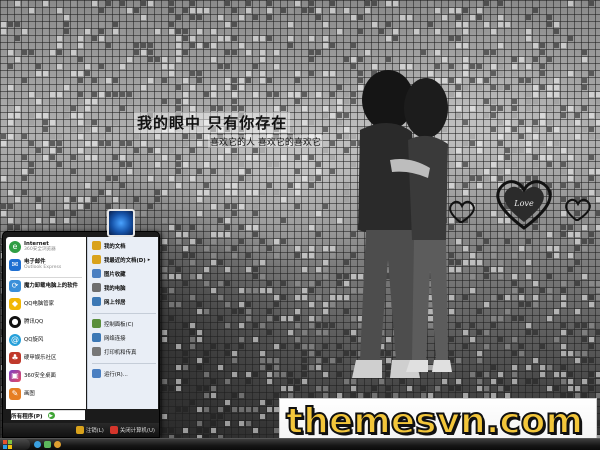 This screenshot has height=450, width=600. I want to click on 360-desktop-icon: ▣, so click(15, 376).